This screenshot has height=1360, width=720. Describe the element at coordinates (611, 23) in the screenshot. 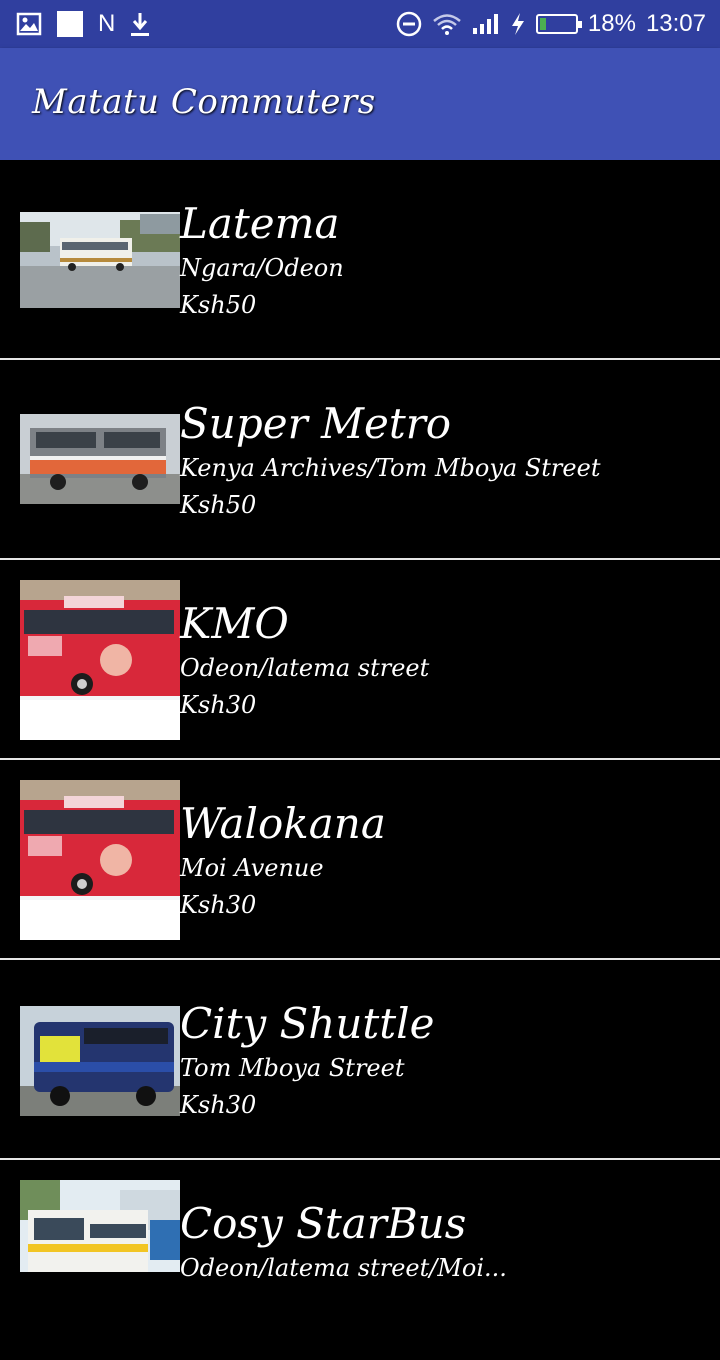

I see `battery-percent: 18%` at that location.